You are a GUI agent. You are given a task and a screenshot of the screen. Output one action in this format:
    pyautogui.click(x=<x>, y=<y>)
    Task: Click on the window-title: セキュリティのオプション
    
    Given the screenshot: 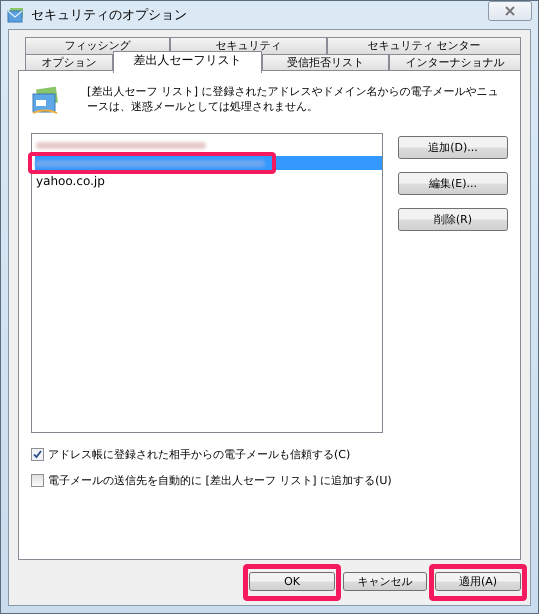 What is the action you would take?
    pyautogui.click(x=109, y=15)
    